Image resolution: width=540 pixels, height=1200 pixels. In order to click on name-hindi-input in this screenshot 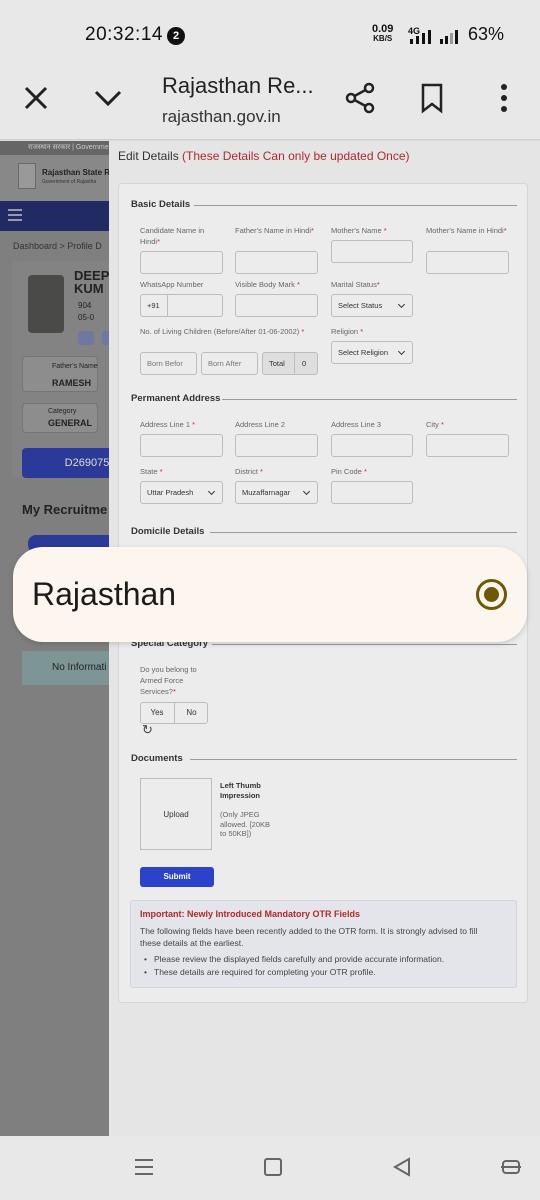, I will do `click(181, 262)`.